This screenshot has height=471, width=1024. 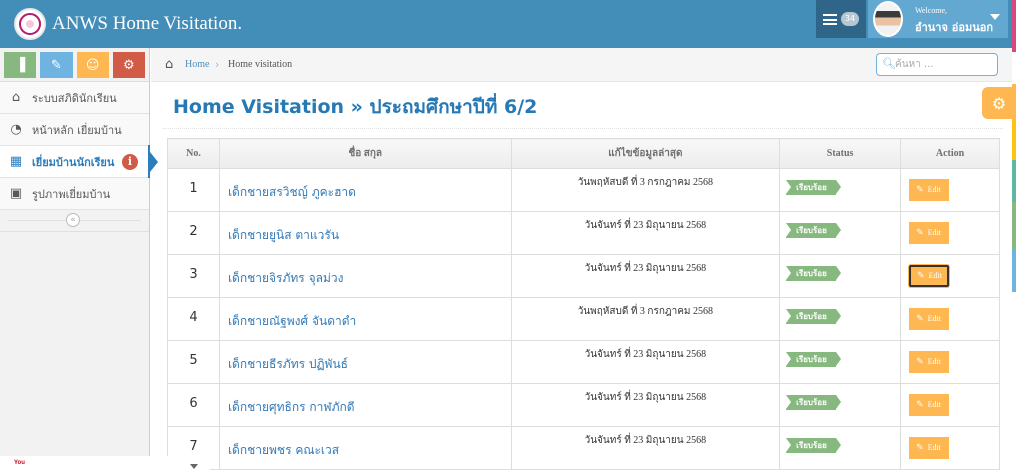 I want to click on column-header-updated: แก้ไขข้อมูลล่าสุด, so click(x=645, y=153).